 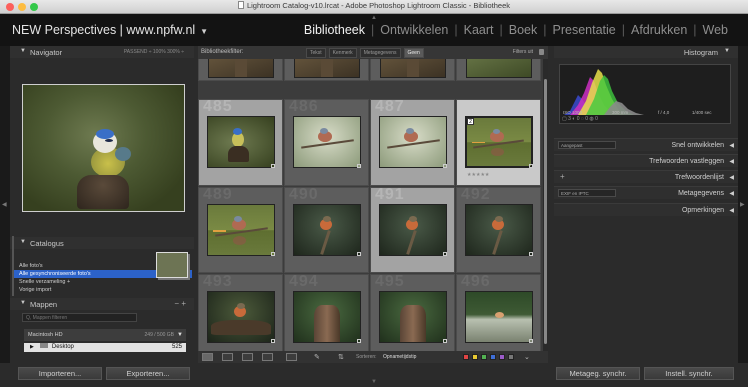 I want to click on catalog-drag-thumbnail, so click(x=172, y=265).